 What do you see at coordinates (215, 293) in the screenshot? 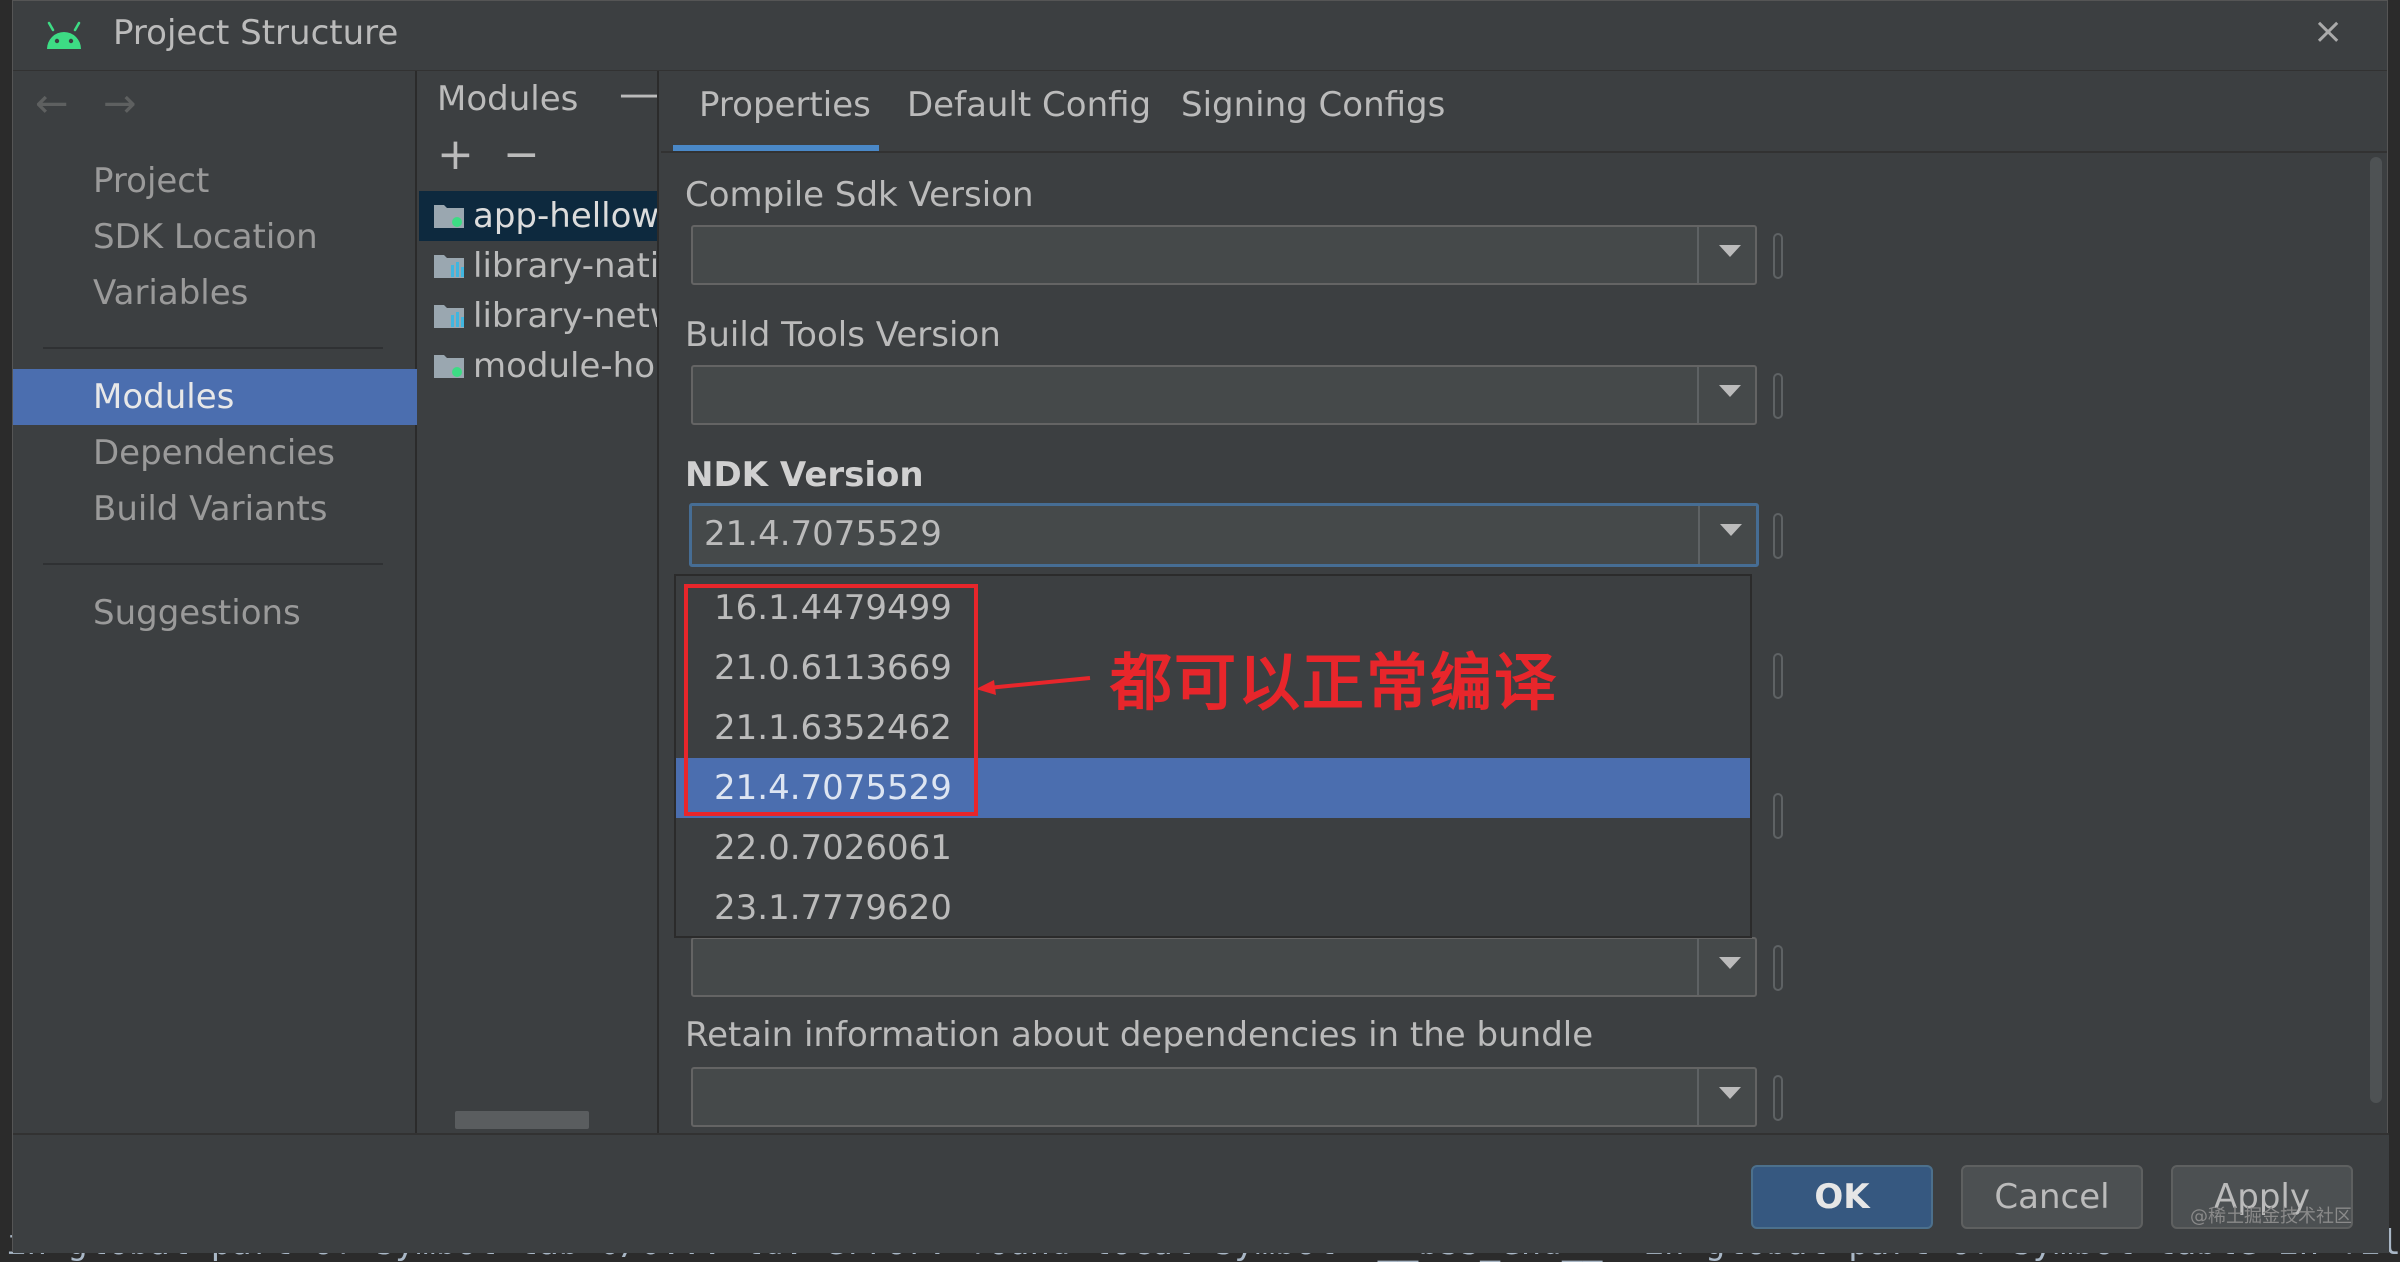
I see `nav-item-variables: Variables` at bounding box center [215, 293].